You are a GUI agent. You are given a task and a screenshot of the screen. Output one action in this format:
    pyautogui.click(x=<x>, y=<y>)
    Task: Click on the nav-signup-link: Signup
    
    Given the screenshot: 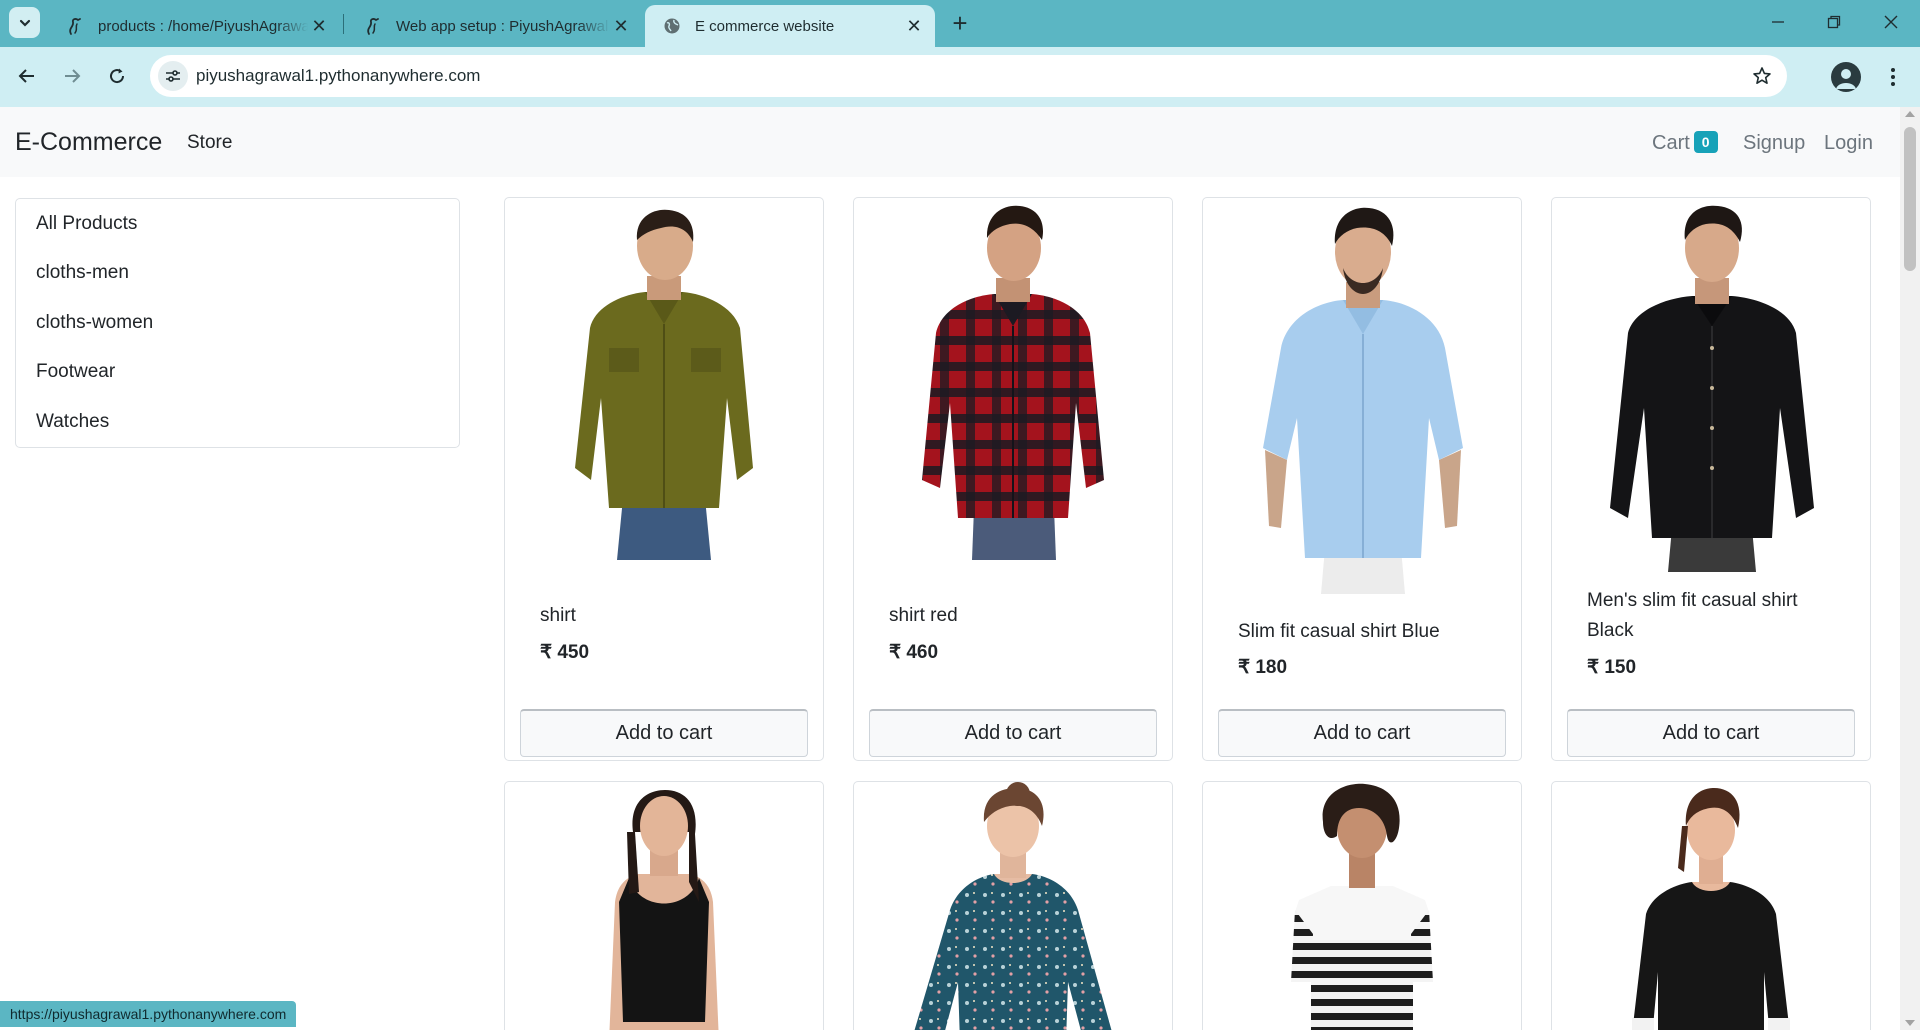 What is the action you would take?
    pyautogui.click(x=1774, y=143)
    